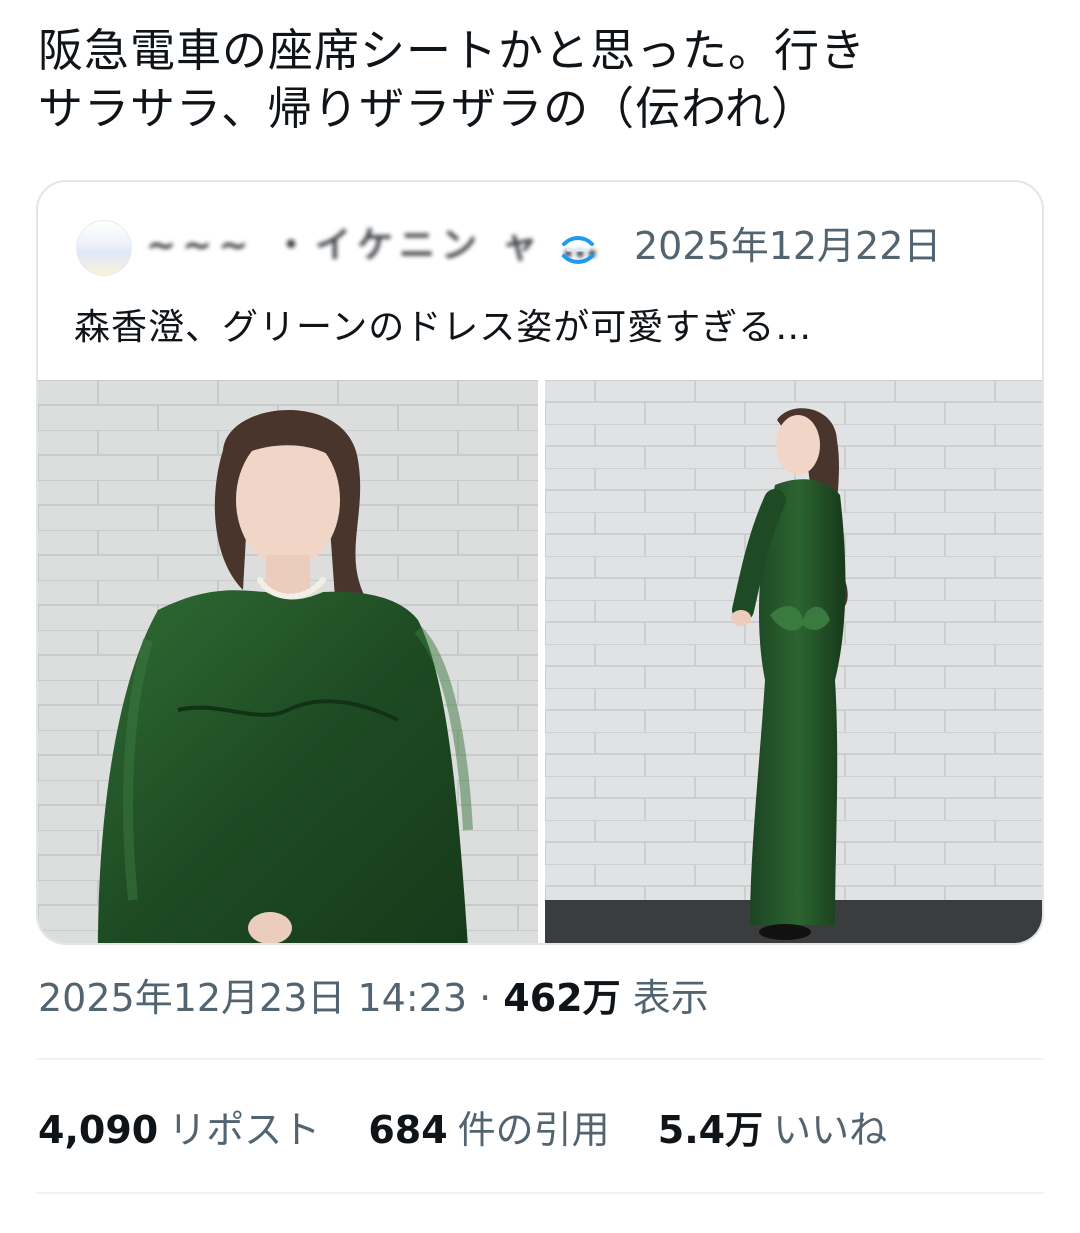  What do you see at coordinates (104, 248) in the screenshot?
I see `quoted-author-avatar` at bounding box center [104, 248].